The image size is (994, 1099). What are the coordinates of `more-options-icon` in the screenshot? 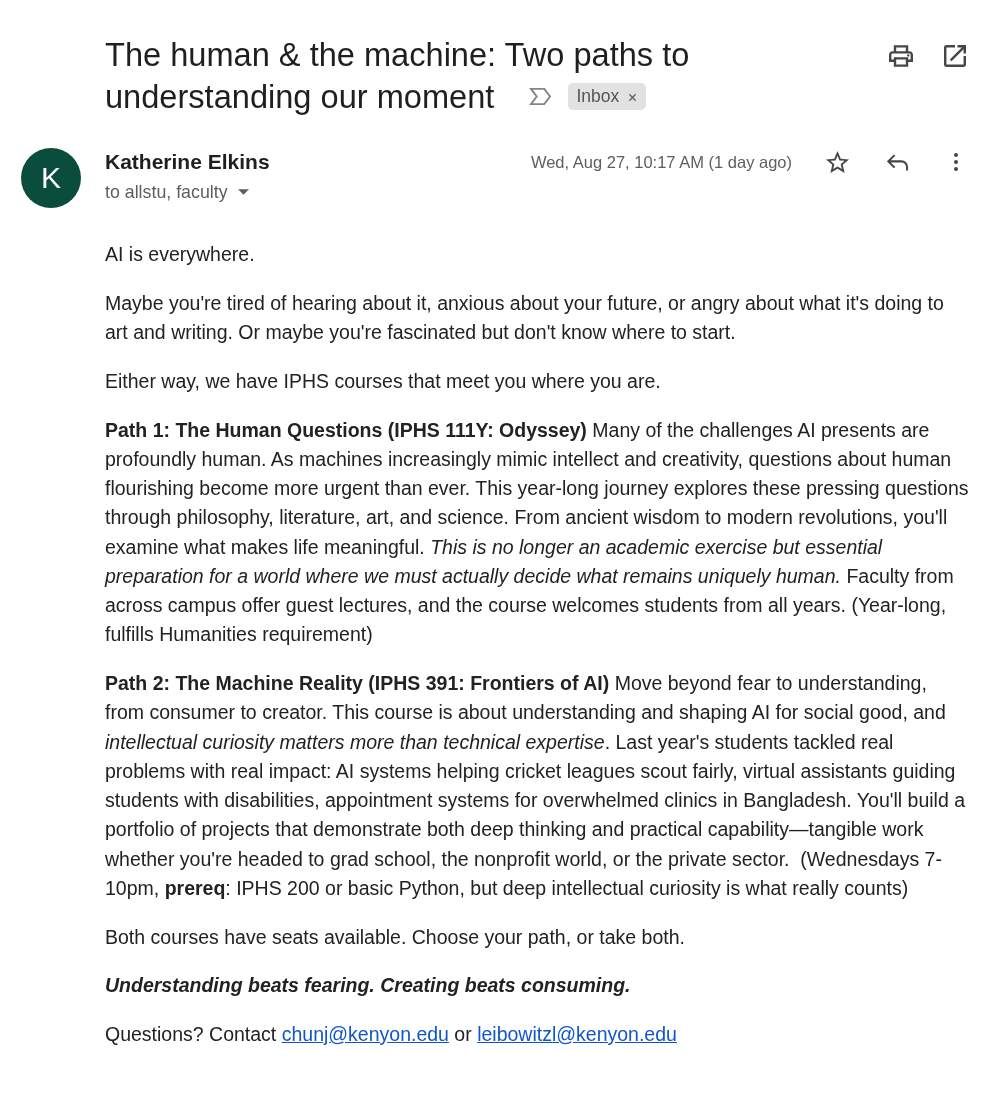 It's located at (956, 162).